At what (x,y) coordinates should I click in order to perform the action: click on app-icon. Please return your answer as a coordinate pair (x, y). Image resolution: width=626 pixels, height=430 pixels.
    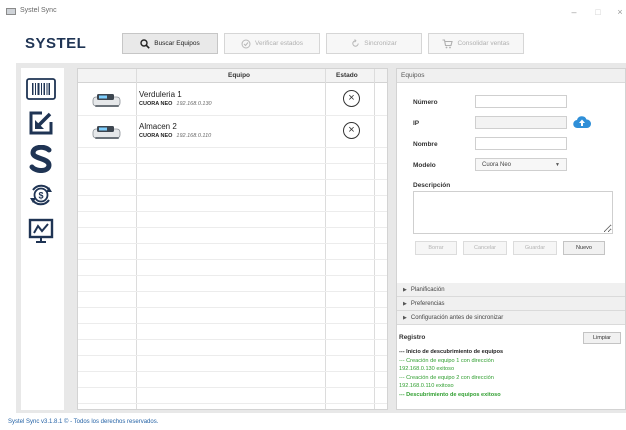
    Looking at the image, I should click on (11, 11).